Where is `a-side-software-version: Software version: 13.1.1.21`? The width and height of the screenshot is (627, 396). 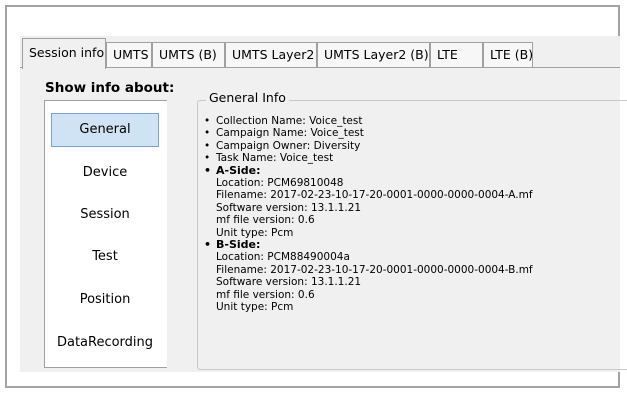 a-side-software-version: Software version: 13.1.1.21 is located at coordinates (289, 207).